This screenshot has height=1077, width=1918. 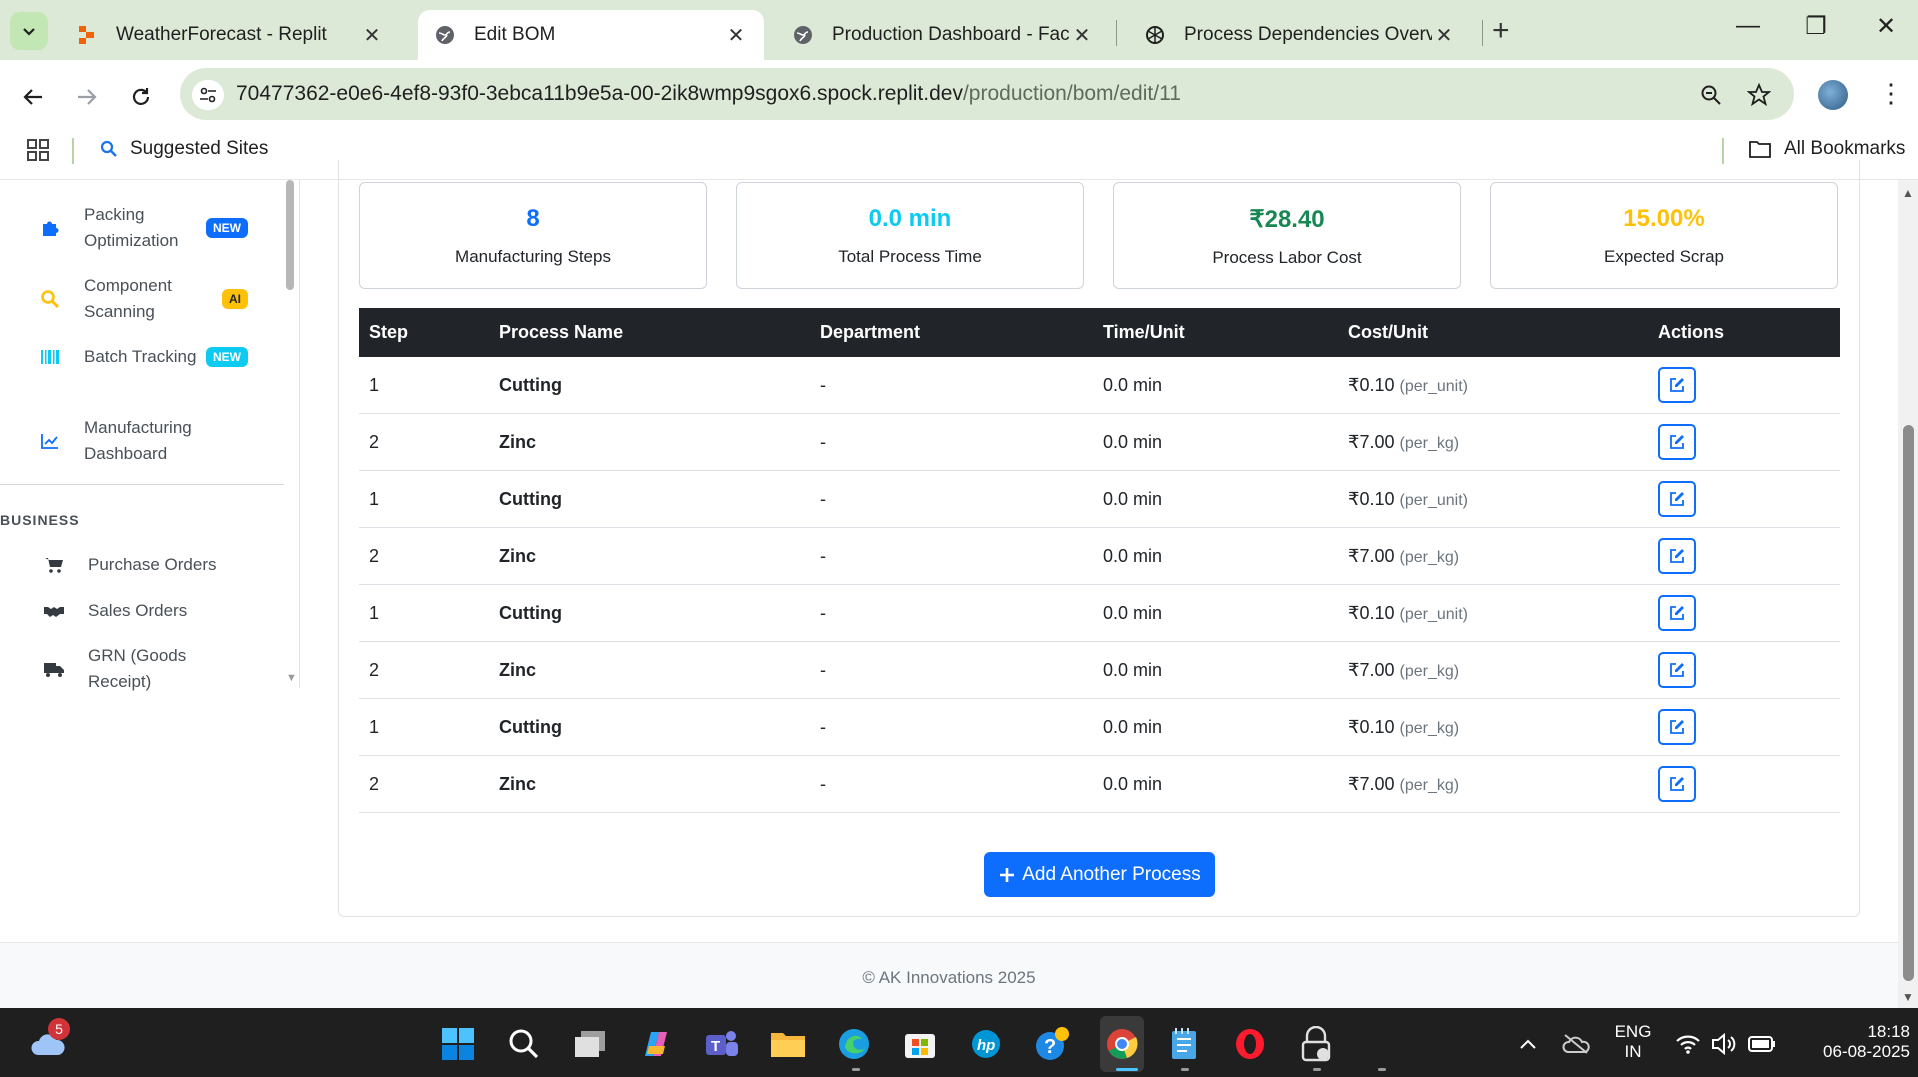 I want to click on onedrive-icon, so click(x=1576, y=1044).